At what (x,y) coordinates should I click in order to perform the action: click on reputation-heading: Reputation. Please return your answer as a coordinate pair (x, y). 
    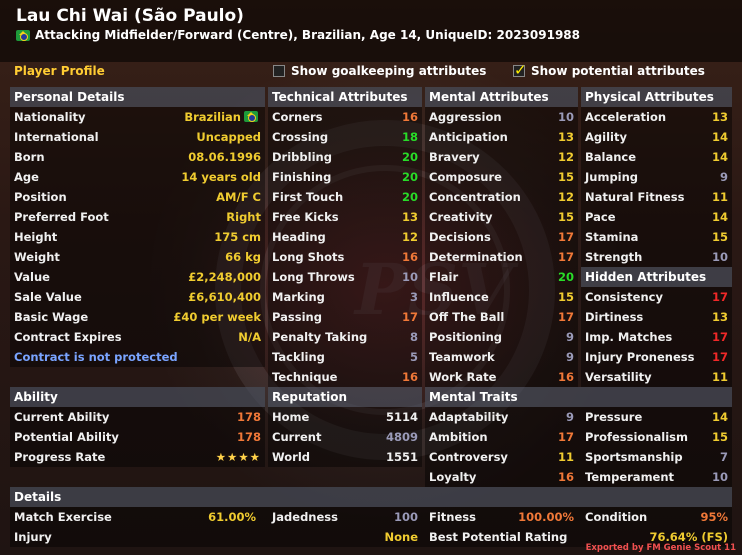
    Looking at the image, I should click on (345, 397).